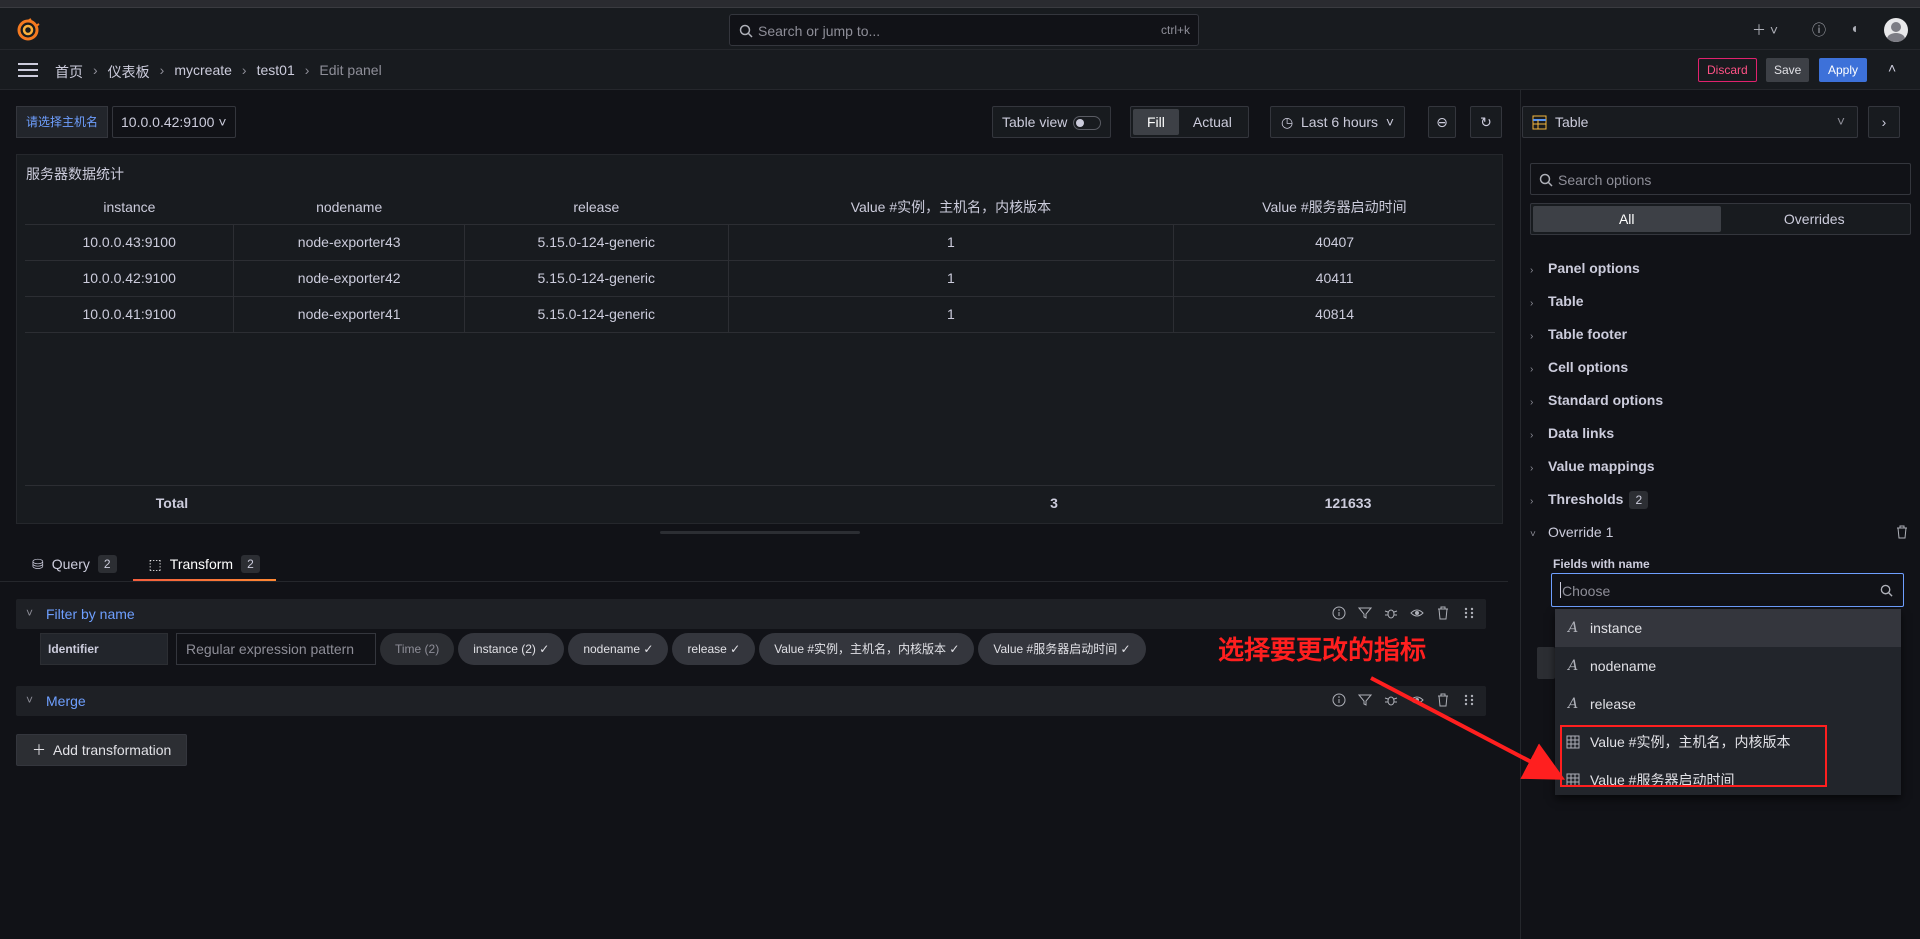 This screenshot has height=939, width=1920. Describe the element at coordinates (174, 122) in the screenshot. I see `variable-select: 10.0.0.42:9100 ˅` at that location.